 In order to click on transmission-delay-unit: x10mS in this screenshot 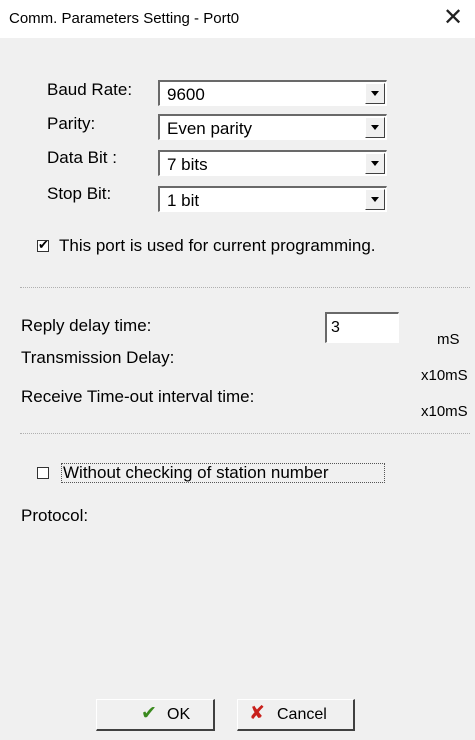, I will do `click(444, 375)`.